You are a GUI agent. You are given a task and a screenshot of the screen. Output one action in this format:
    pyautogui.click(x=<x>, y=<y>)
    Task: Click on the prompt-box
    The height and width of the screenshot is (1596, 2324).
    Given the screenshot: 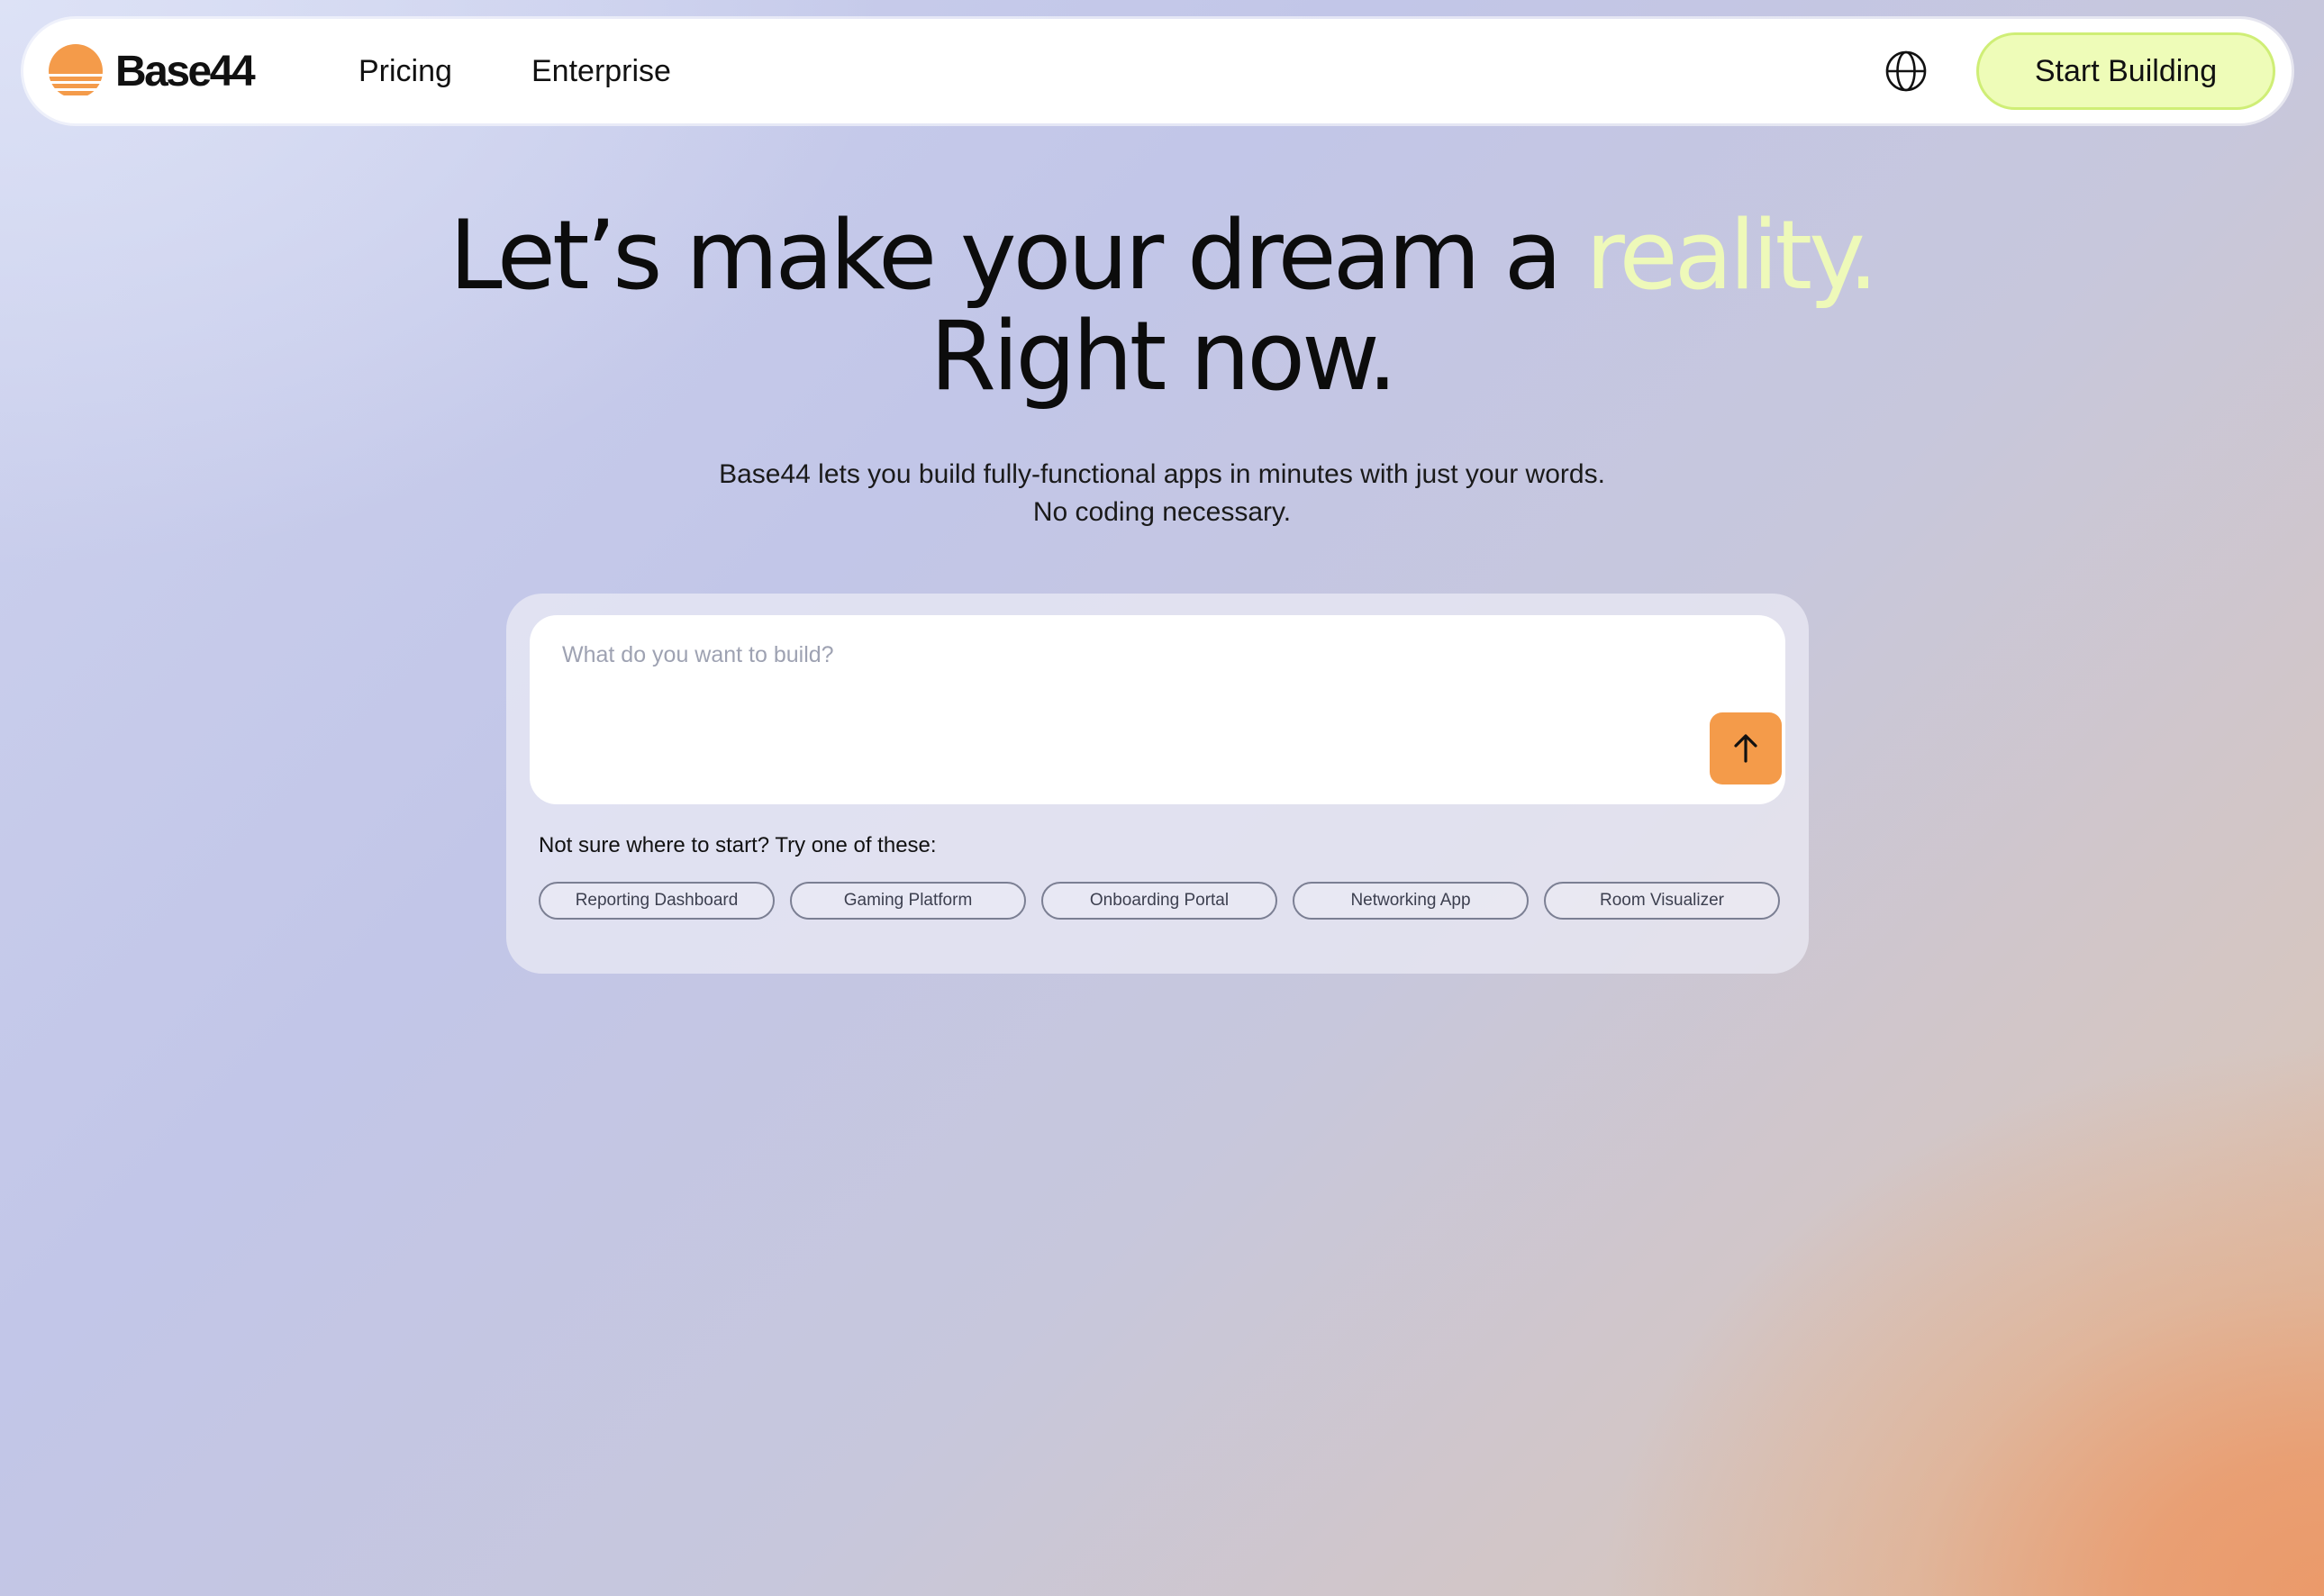 What is the action you would take?
    pyautogui.click(x=1158, y=709)
    